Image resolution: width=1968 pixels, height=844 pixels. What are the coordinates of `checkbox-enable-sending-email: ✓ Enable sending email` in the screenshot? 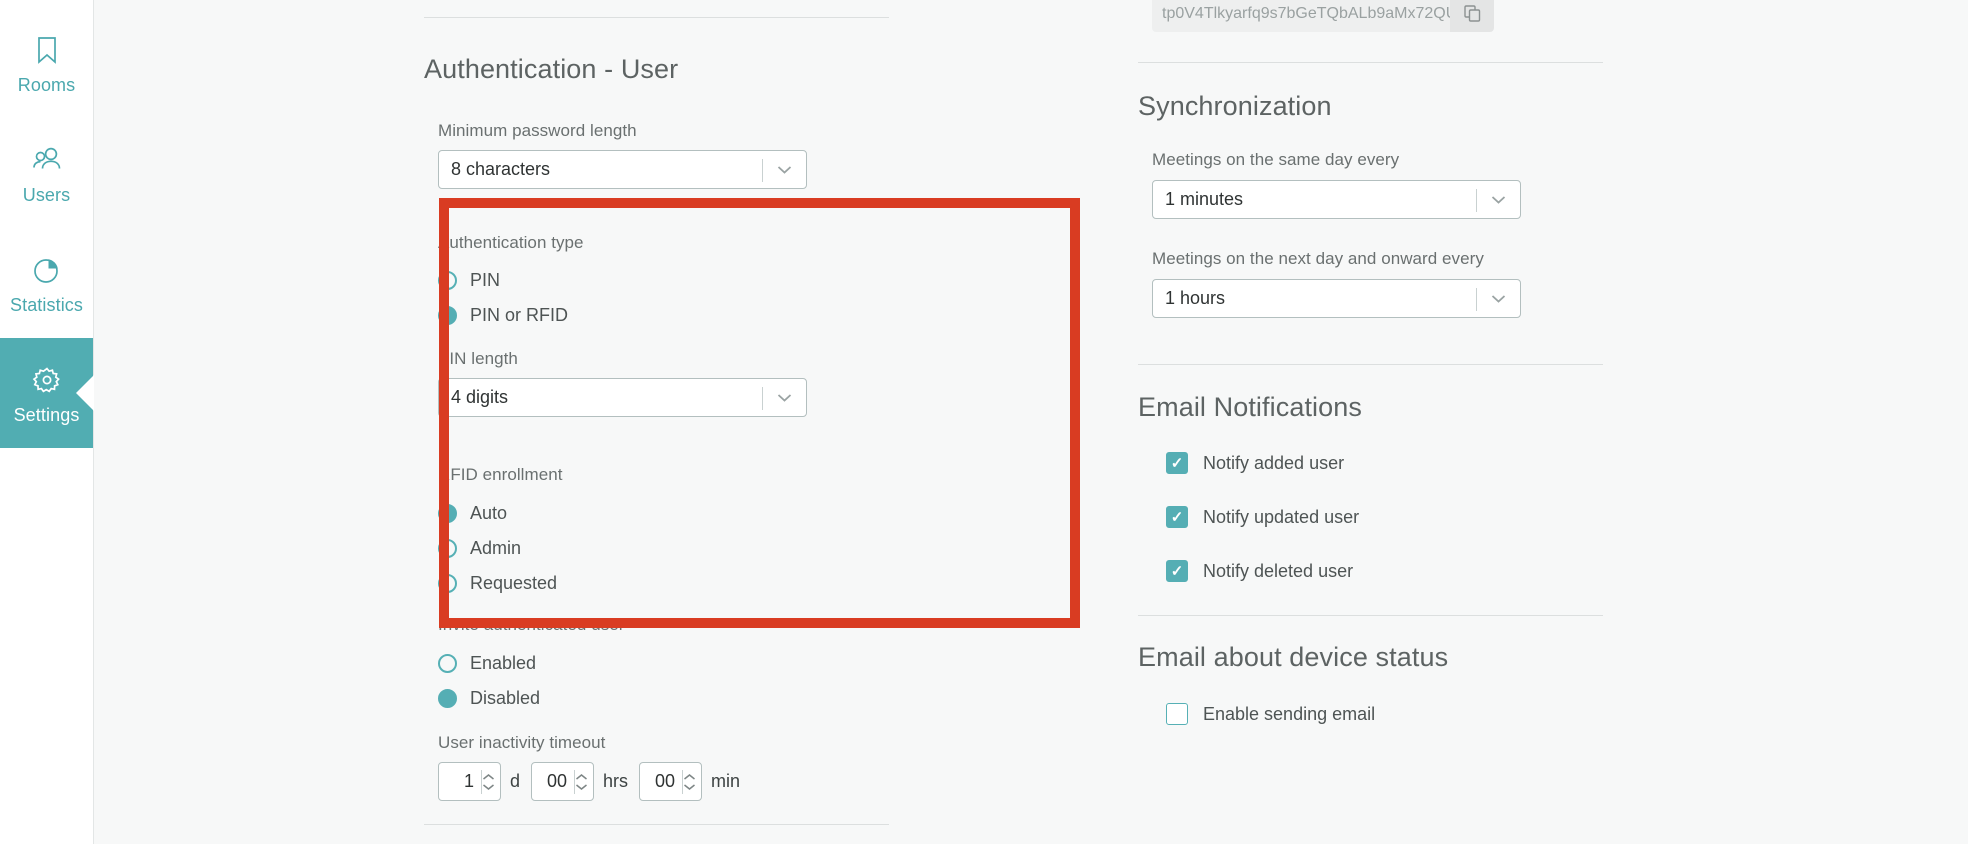 It's located at (1384, 714).